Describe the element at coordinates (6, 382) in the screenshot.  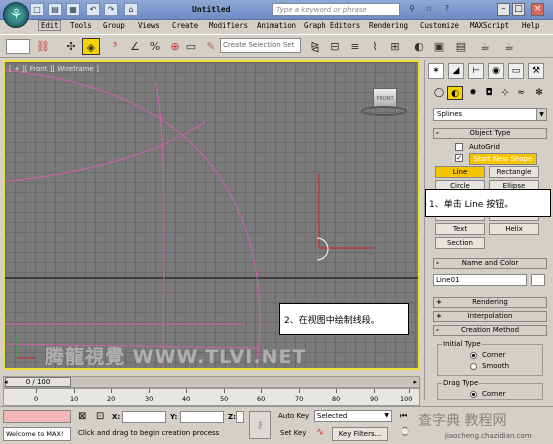
I see `prev-frame-icon: ◂` at that location.